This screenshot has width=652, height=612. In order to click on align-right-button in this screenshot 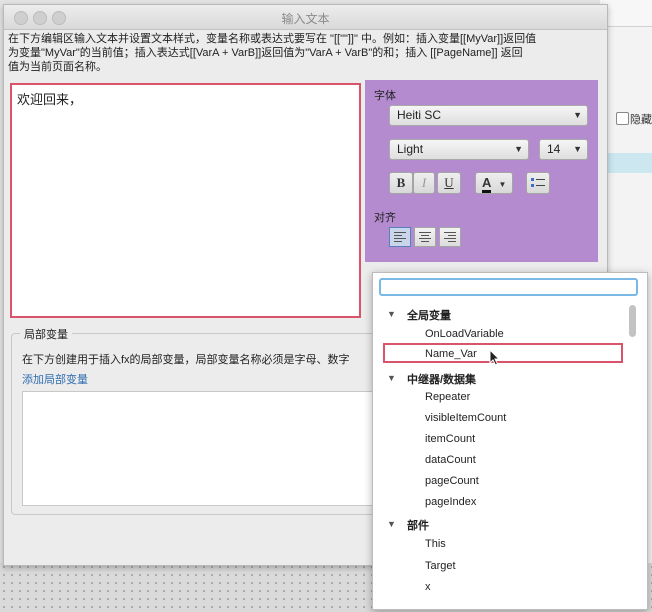, I will do `click(450, 237)`.